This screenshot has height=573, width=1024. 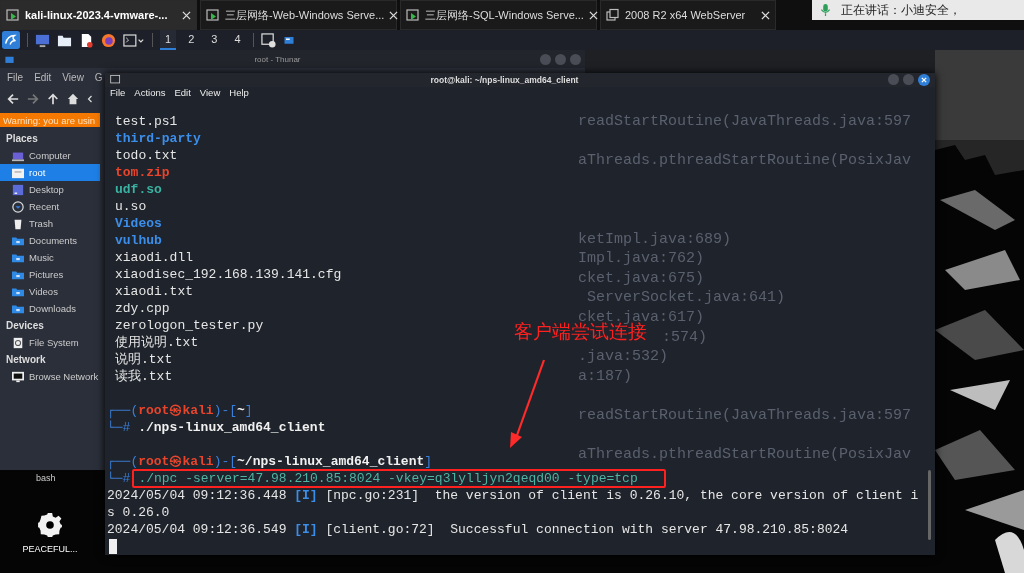 I want to click on trash-icon, so click(x=18, y=223).